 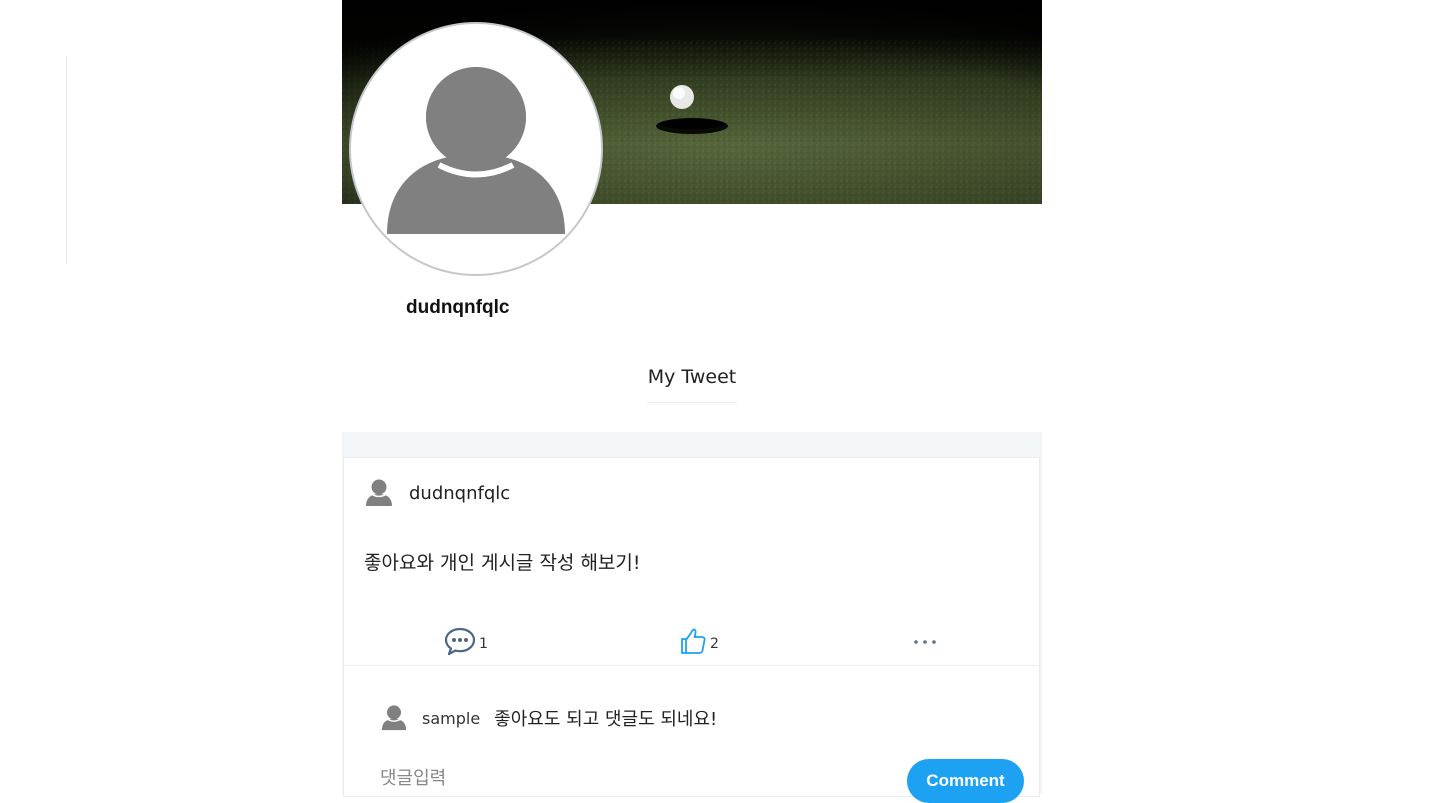 What do you see at coordinates (458, 307) in the screenshot?
I see `profile-username: dudnqnfqlc` at bounding box center [458, 307].